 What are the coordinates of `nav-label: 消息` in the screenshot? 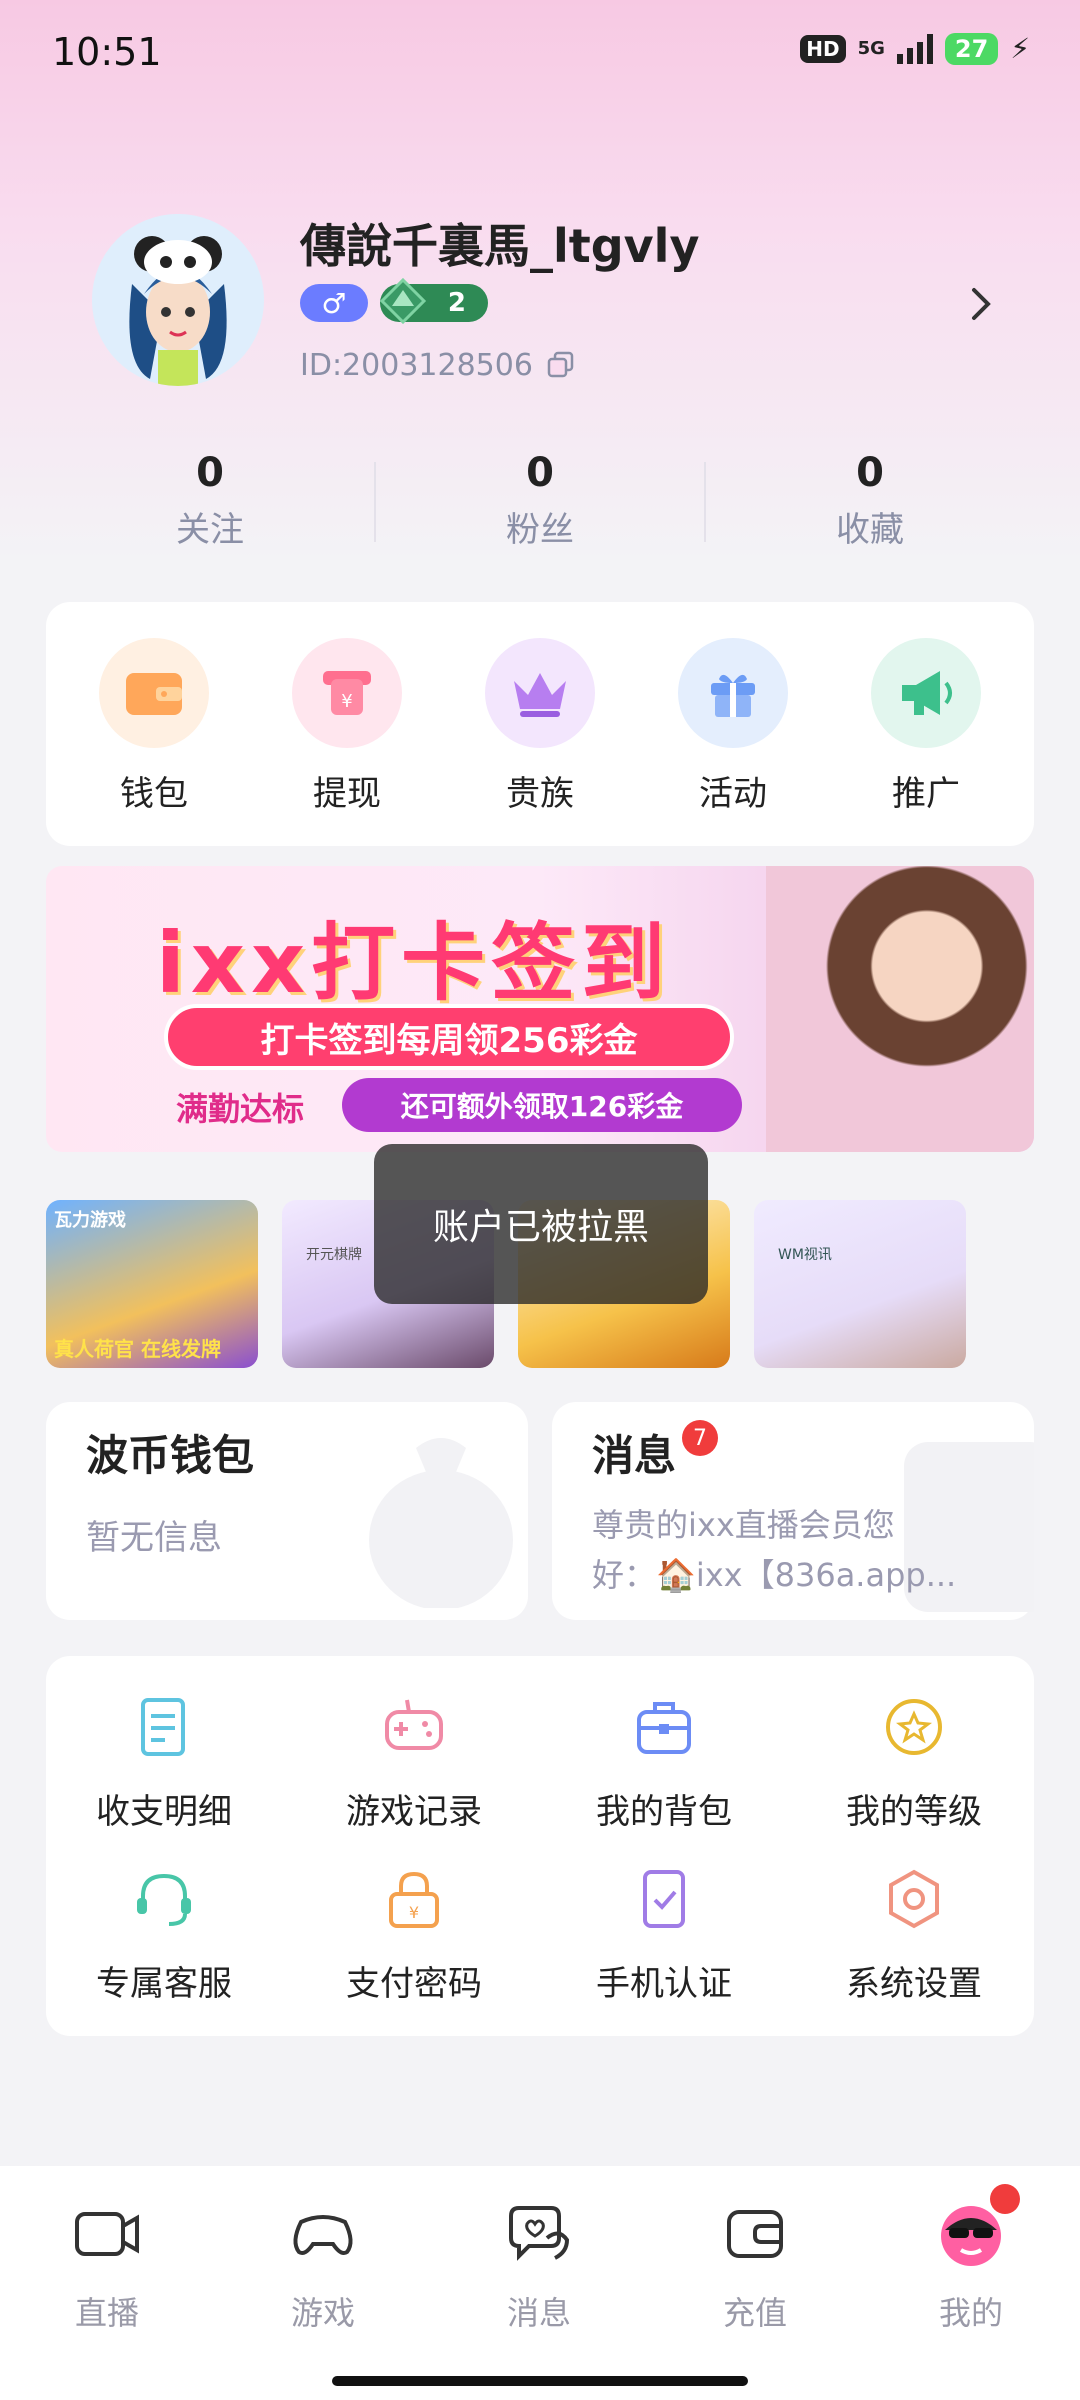 It's located at (538, 2313).